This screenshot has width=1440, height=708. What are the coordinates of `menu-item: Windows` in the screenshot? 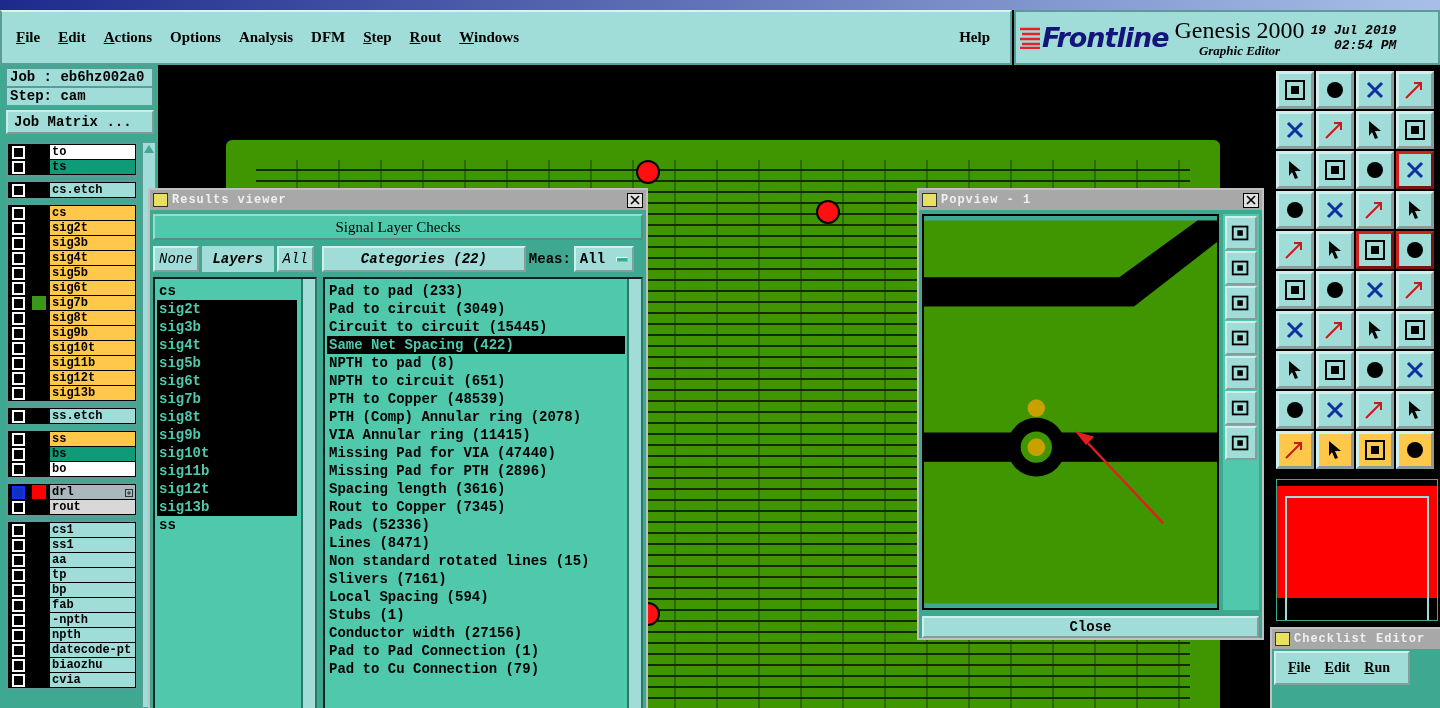 It's located at (489, 37).